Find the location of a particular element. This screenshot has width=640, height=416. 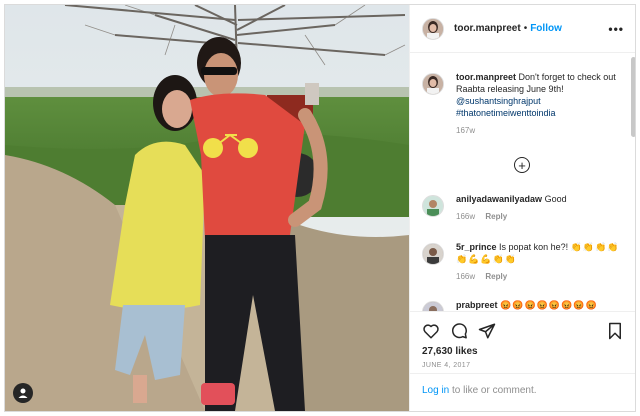

more-options-icon: ••• is located at coordinates (616, 29).